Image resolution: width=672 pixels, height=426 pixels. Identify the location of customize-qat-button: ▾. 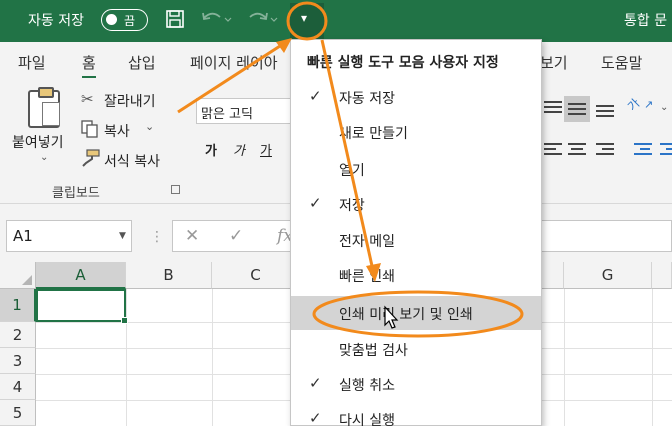
(307, 21).